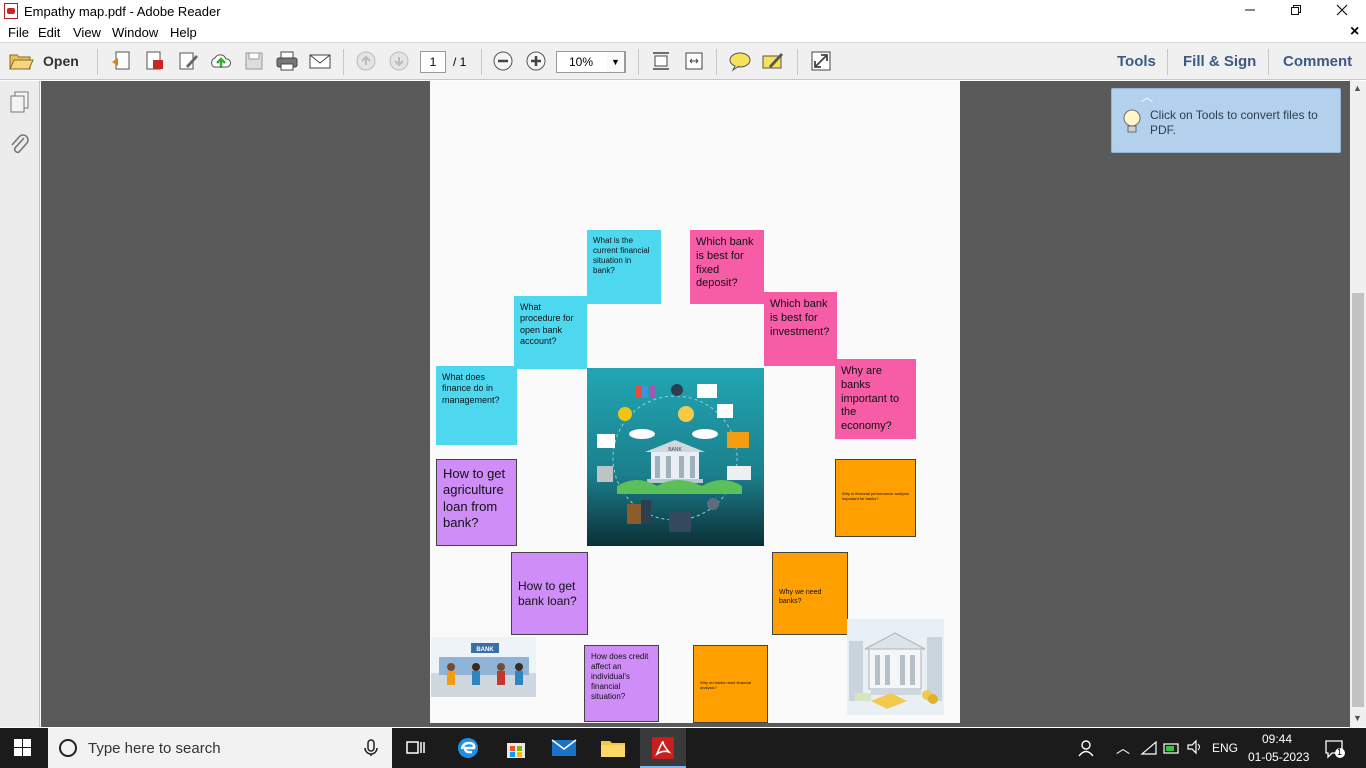 The height and width of the screenshot is (768, 1366). I want to click on minimize-button, so click(1250, 11).